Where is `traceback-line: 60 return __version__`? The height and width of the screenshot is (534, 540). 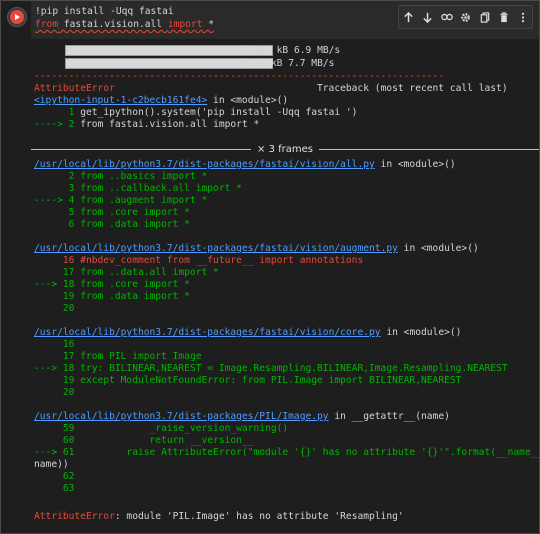 traceback-line: 60 return __version__ is located at coordinates (144, 440).